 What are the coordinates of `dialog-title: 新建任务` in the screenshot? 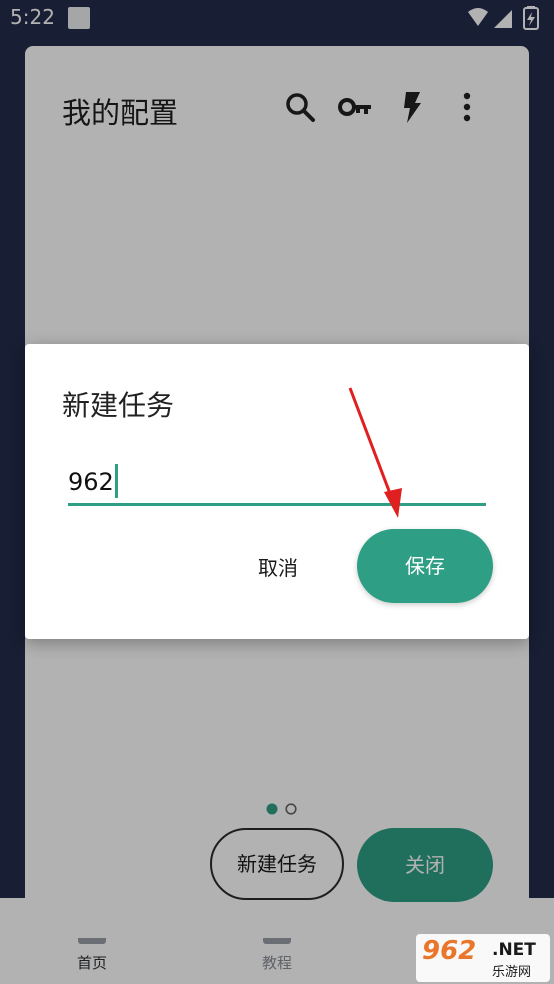 It's located at (118, 405).